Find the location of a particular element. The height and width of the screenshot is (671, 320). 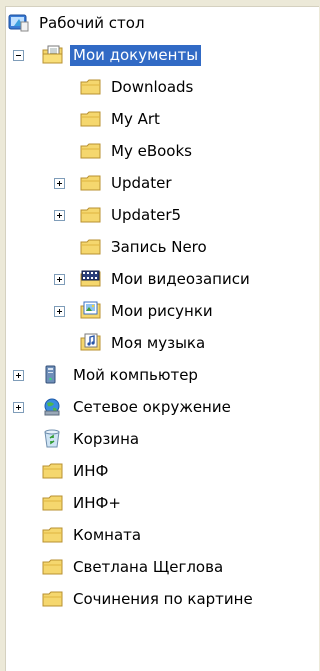

tree-item-desktop: Рабочий стол is located at coordinates (78, 23).